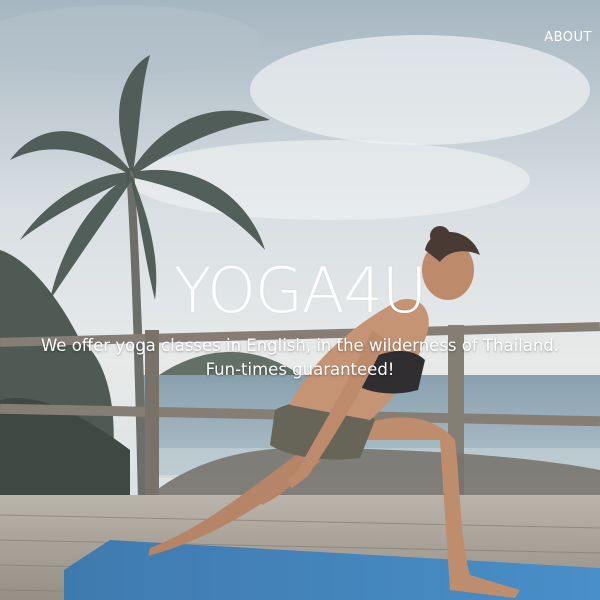 This screenshot has width=600, height=600. Describe the element at coordinates (300, 290) in the screenshot. I see `site-title: YOGA4U` at that location.